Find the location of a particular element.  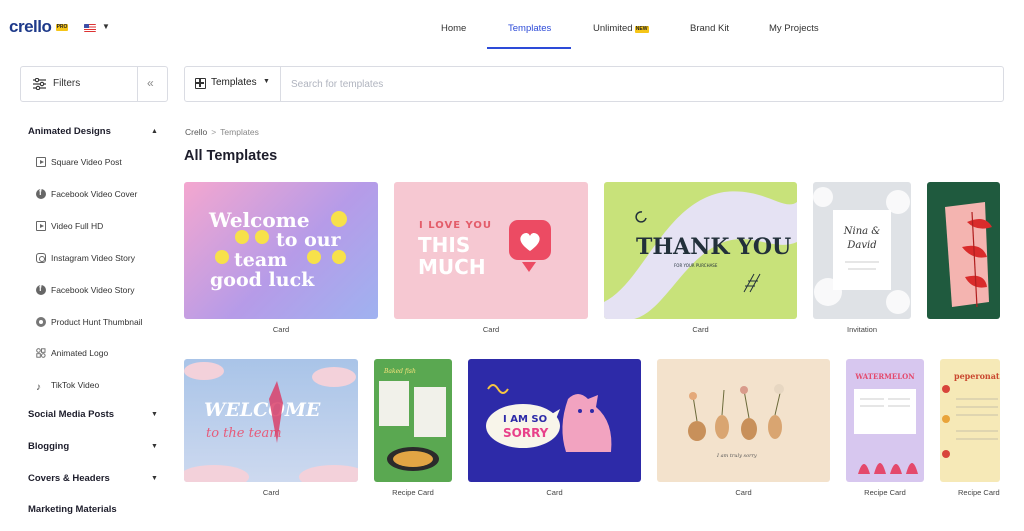

sidebar-item-label: Instagram Video Story is located at coordinates (93, 258).